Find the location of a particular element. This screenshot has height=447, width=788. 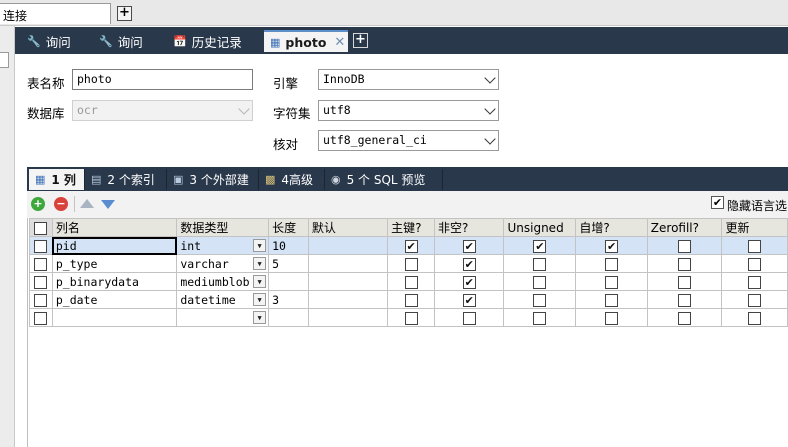

tab-query-2: 🔧 询问 is located at coordinates (128, 41).